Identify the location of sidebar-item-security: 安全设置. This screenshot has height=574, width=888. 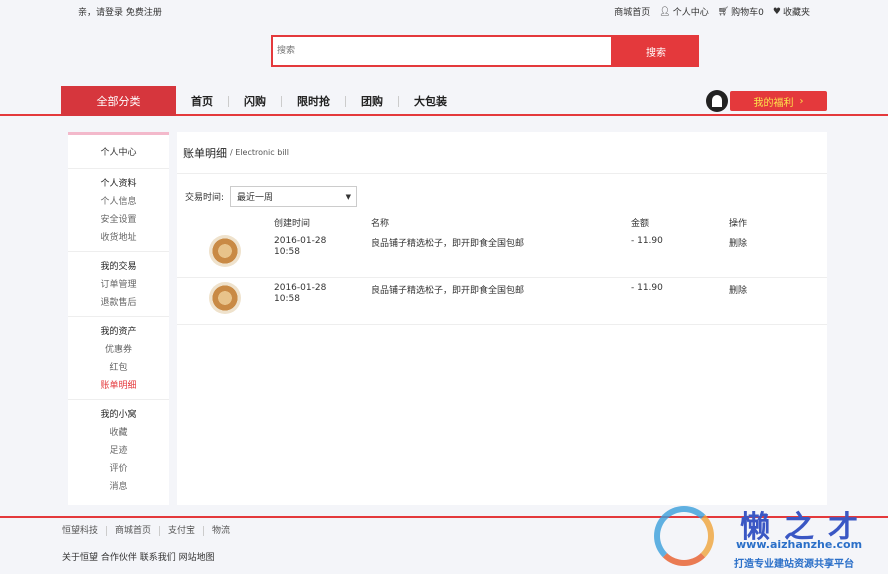
(118, 220).